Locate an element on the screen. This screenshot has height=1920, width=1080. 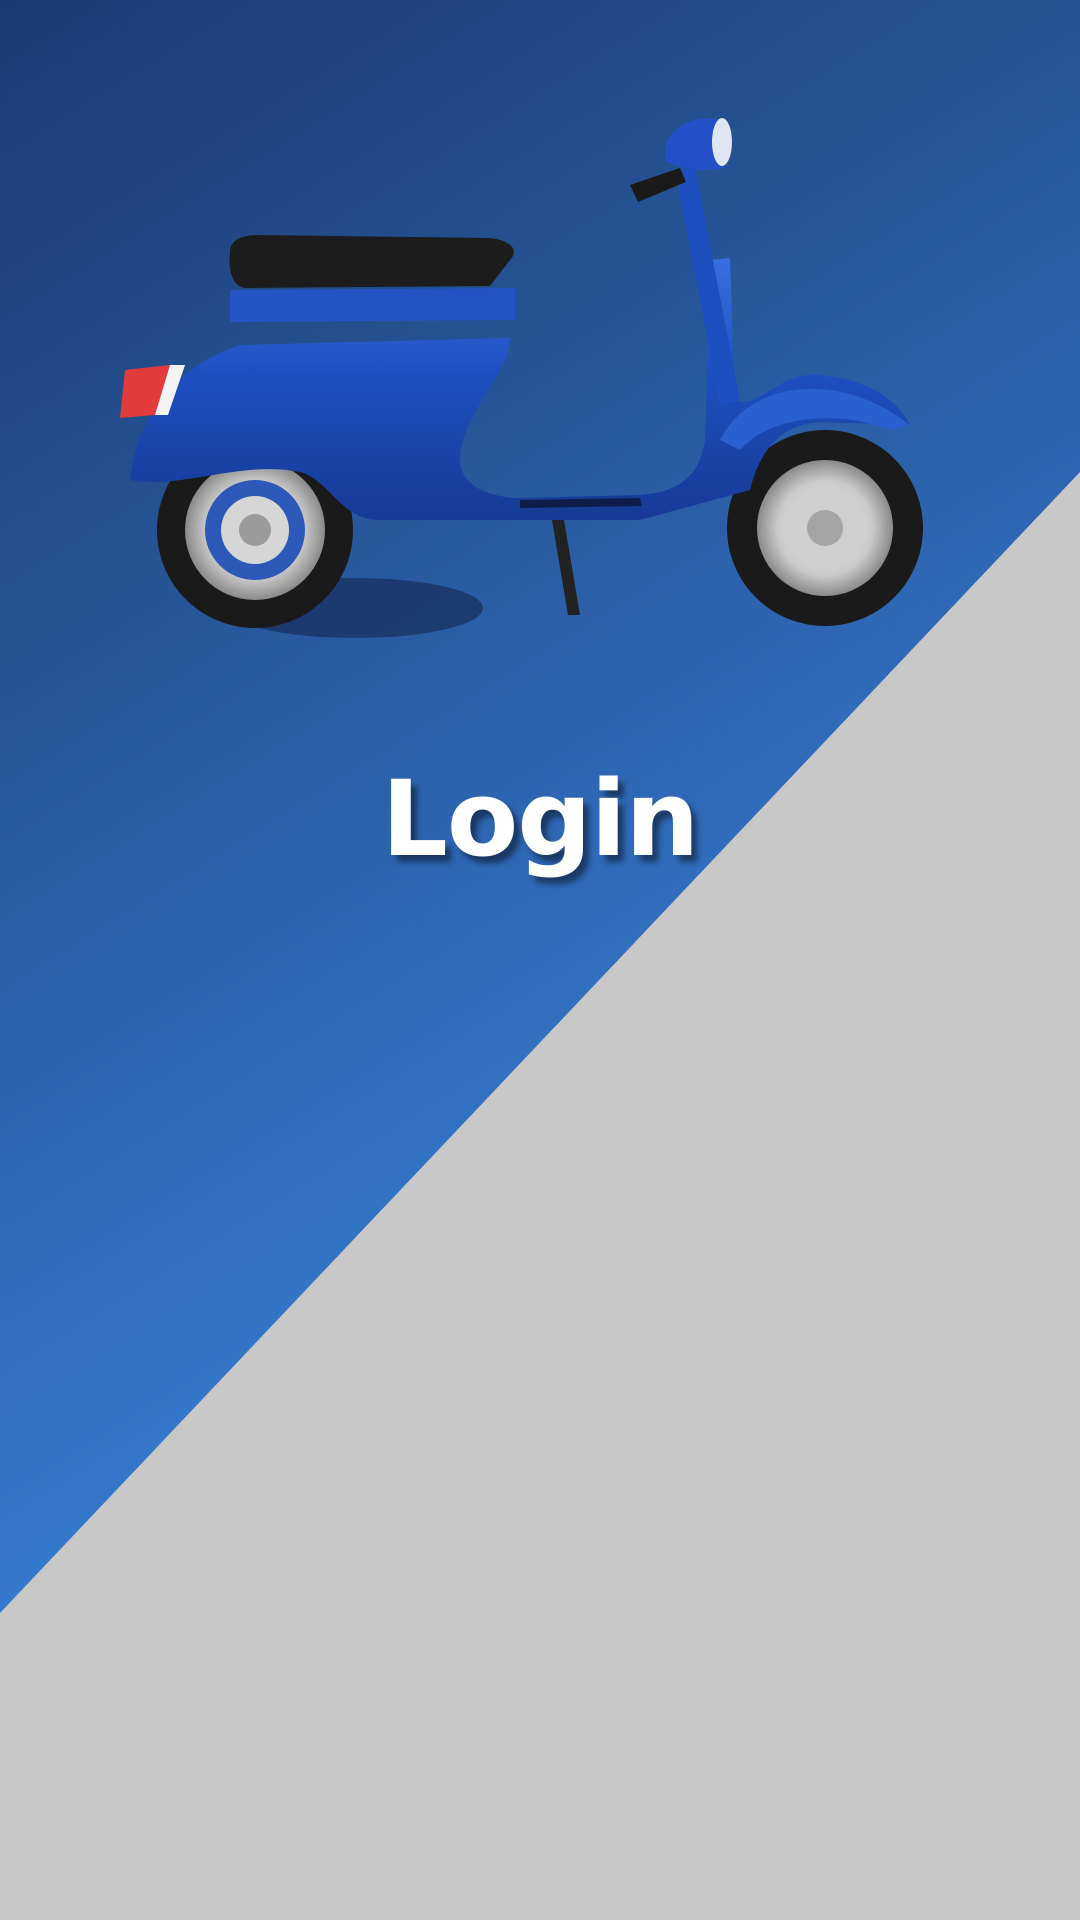
scooter-seat is located at coordinates (372, 278).